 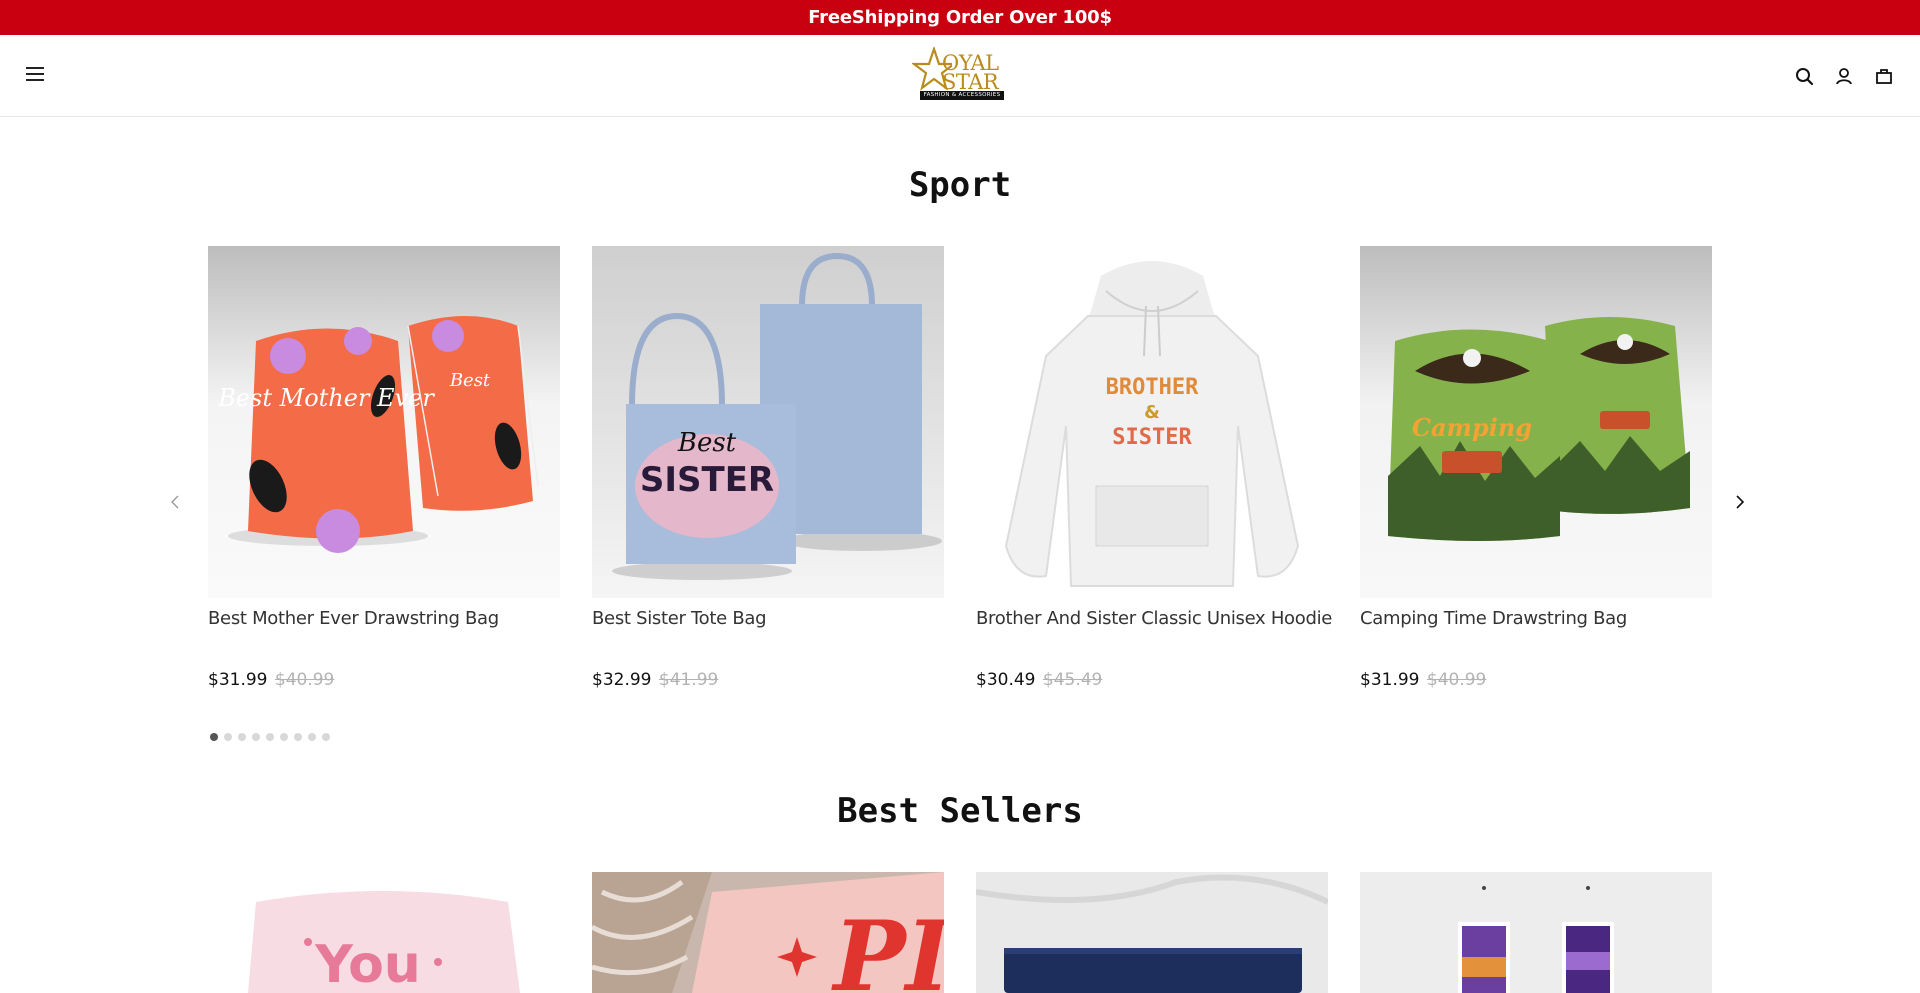 I want to click on svg-text: Best, so click(x=470, y=380).